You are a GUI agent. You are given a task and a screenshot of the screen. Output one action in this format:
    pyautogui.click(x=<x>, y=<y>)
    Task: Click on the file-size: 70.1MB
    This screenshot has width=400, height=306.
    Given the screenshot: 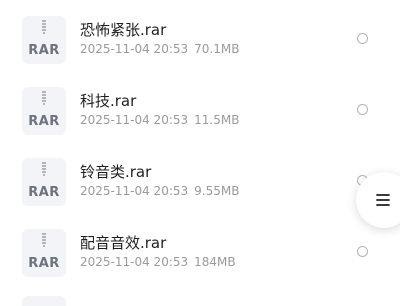 What is the action you would take?
    pyautogui.click(x=217, y=49)
    